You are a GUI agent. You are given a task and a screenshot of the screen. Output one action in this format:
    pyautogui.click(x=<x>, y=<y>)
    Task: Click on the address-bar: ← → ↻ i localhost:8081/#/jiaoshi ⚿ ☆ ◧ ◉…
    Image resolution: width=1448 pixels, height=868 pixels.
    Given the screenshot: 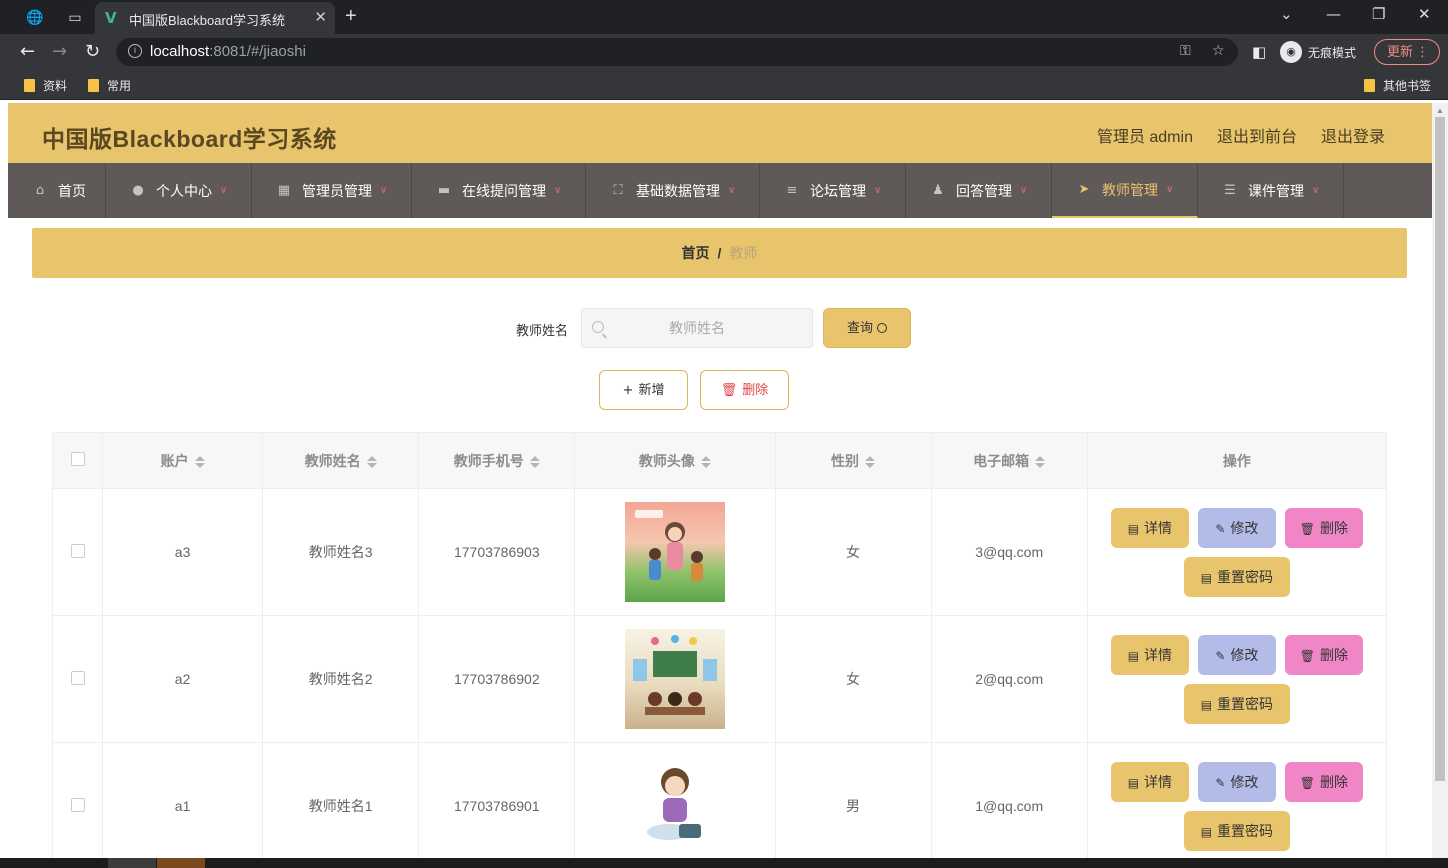 What is the action you would take?
    pyautogui.click(x=724, y=52)
    